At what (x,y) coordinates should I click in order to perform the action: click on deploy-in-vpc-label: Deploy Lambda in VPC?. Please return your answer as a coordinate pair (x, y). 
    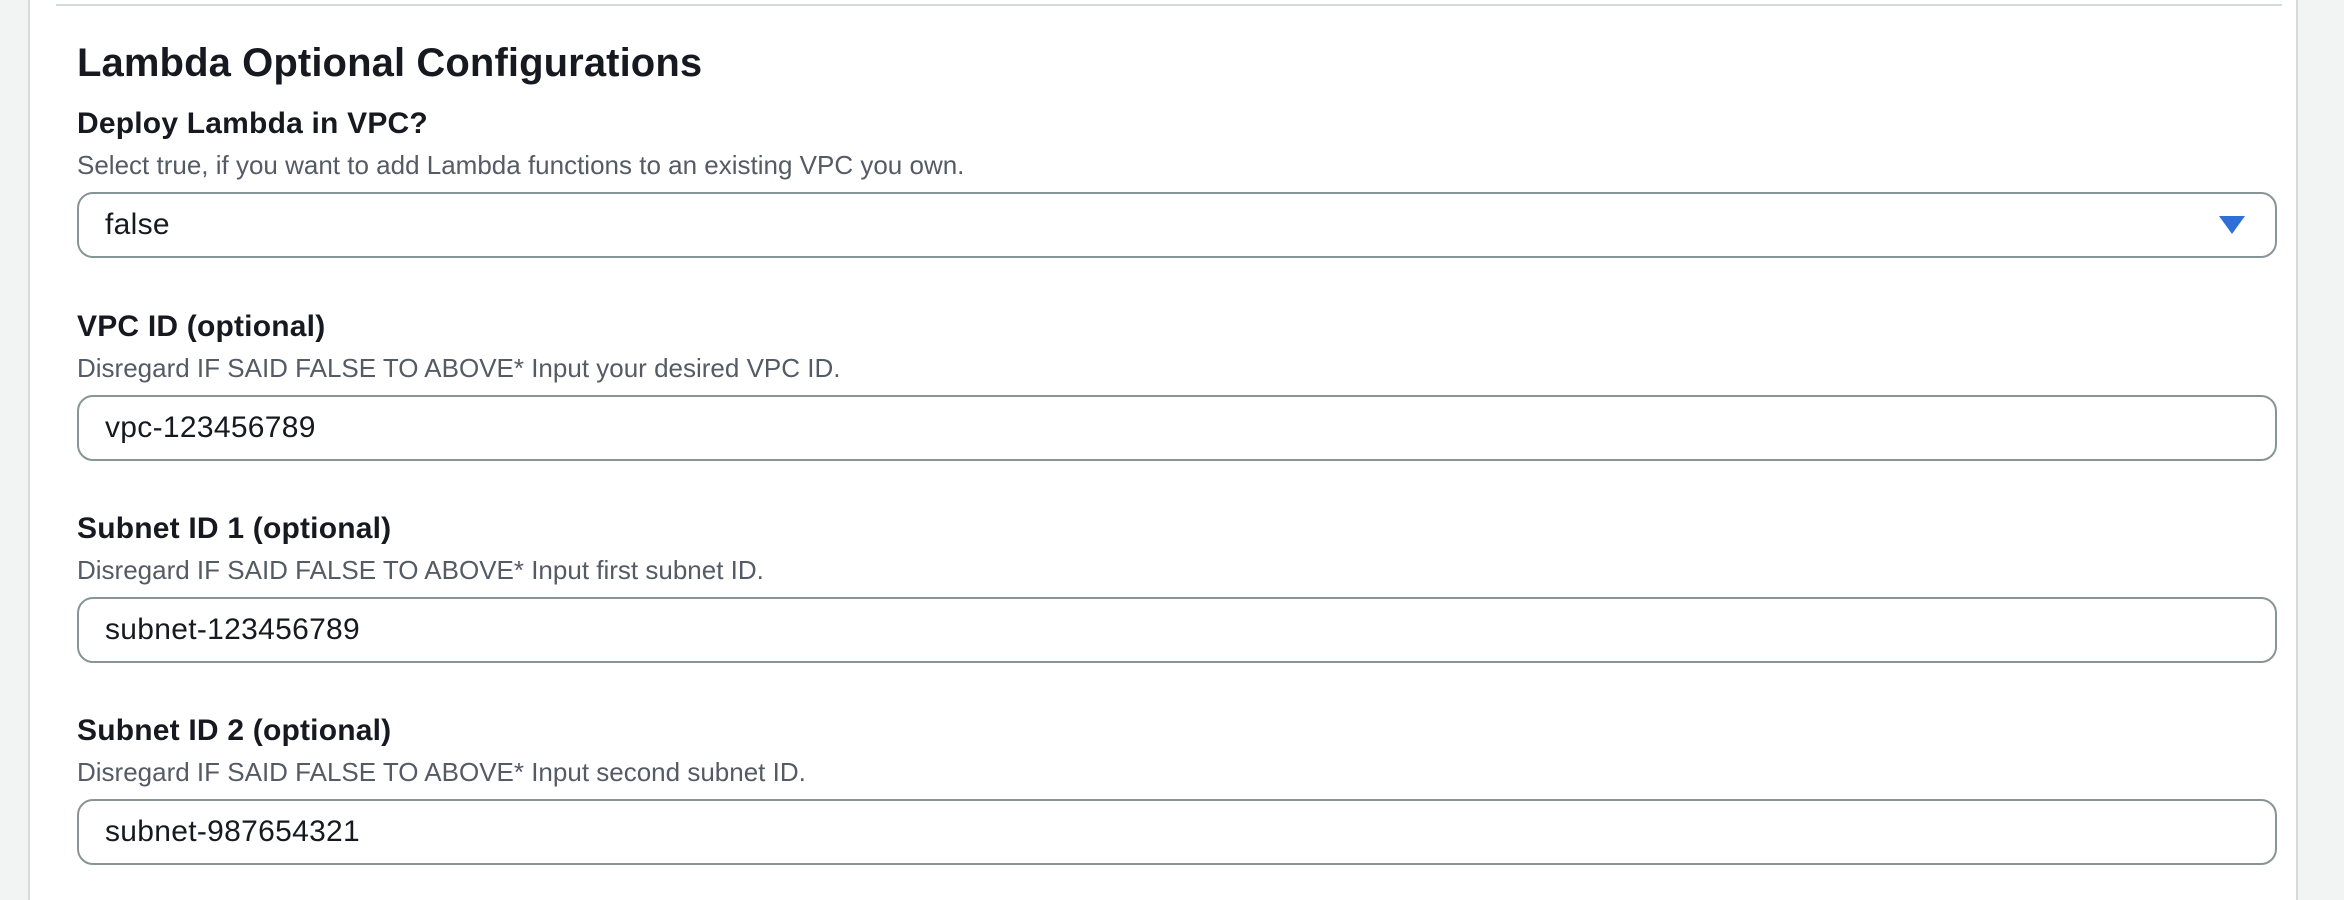
    Looking at the image, I should click on (252, 123).